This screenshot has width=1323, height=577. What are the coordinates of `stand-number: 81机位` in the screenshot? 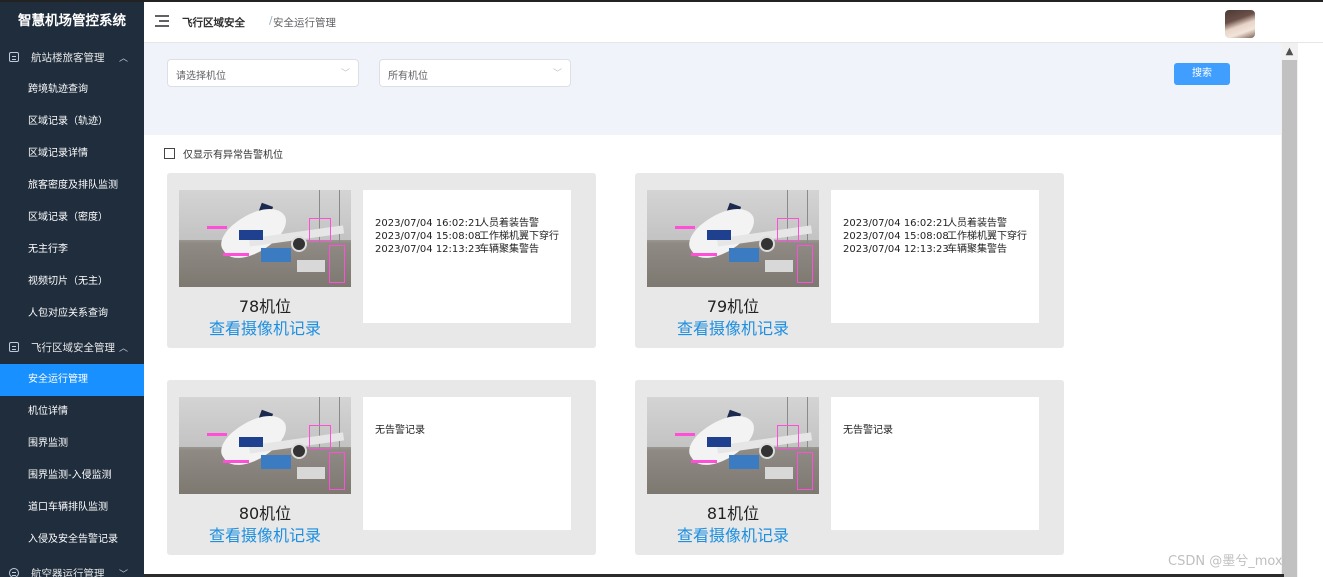 It's located at (733, 513).